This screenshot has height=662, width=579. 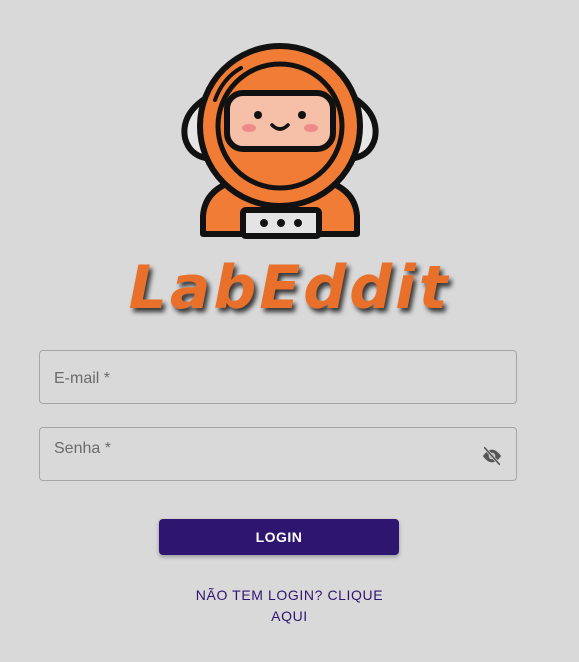 What do you see at coordinates (278, 377) in the screenshot?
I see `email-field: E-mail *` at bounding box center [278, 377].